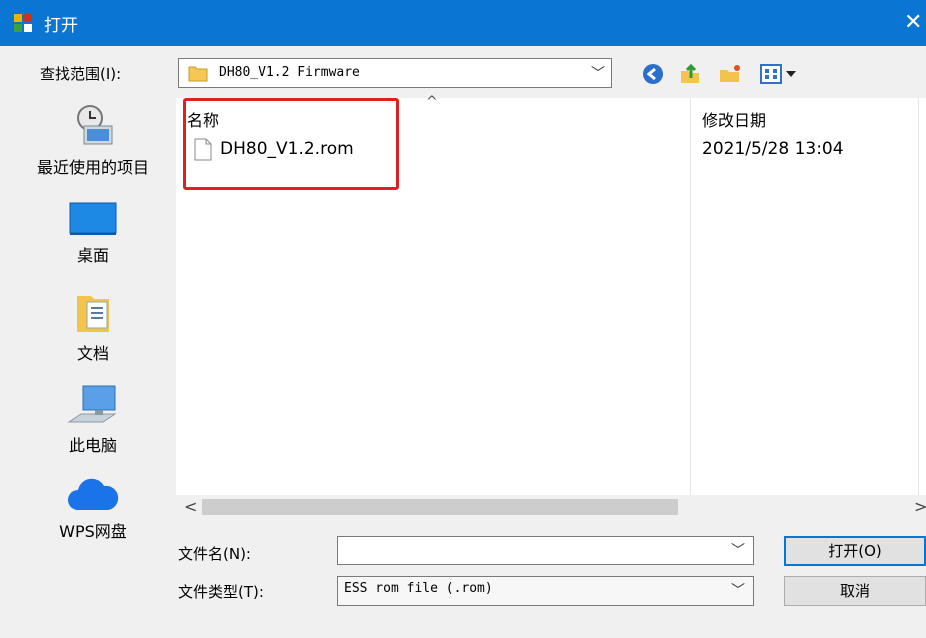  I want to click on lookin-combobox: DH80_V1.2 Firmware ﹀, so click(395, 73).